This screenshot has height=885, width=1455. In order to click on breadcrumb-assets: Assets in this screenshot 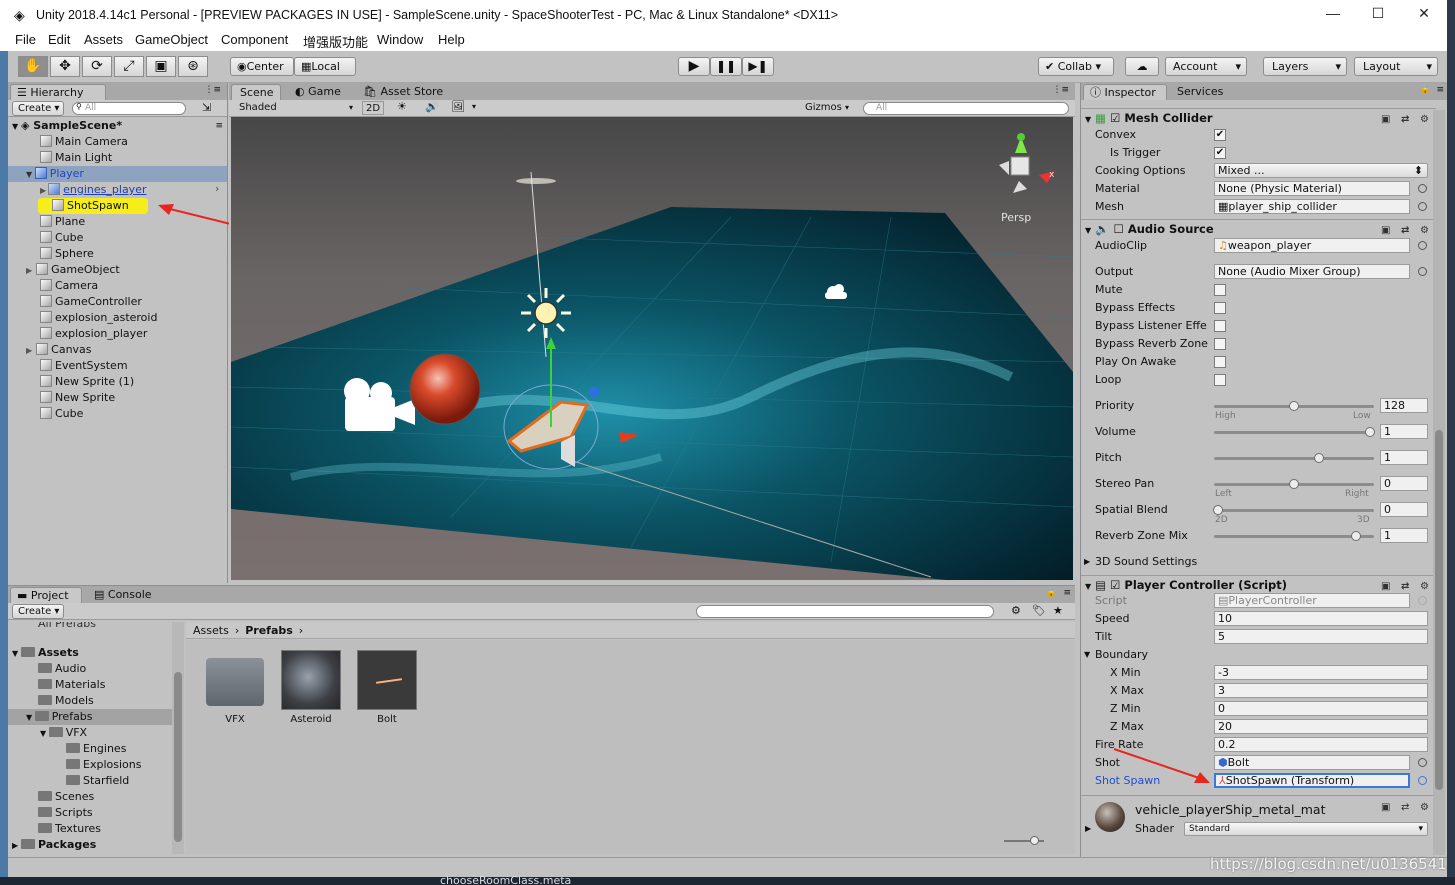, I will do `click(211, 630)`.